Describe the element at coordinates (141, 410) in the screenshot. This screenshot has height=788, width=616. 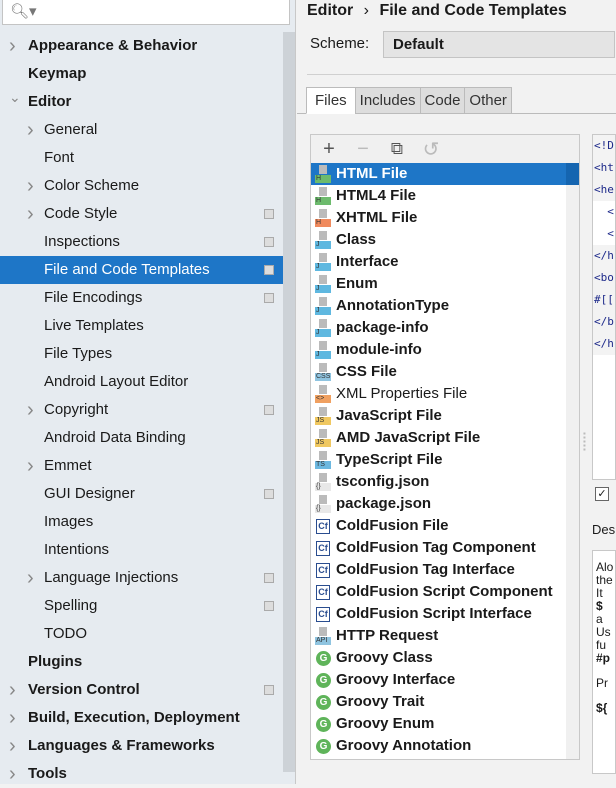
I see `sidebar-item: › Copyright` at that location.